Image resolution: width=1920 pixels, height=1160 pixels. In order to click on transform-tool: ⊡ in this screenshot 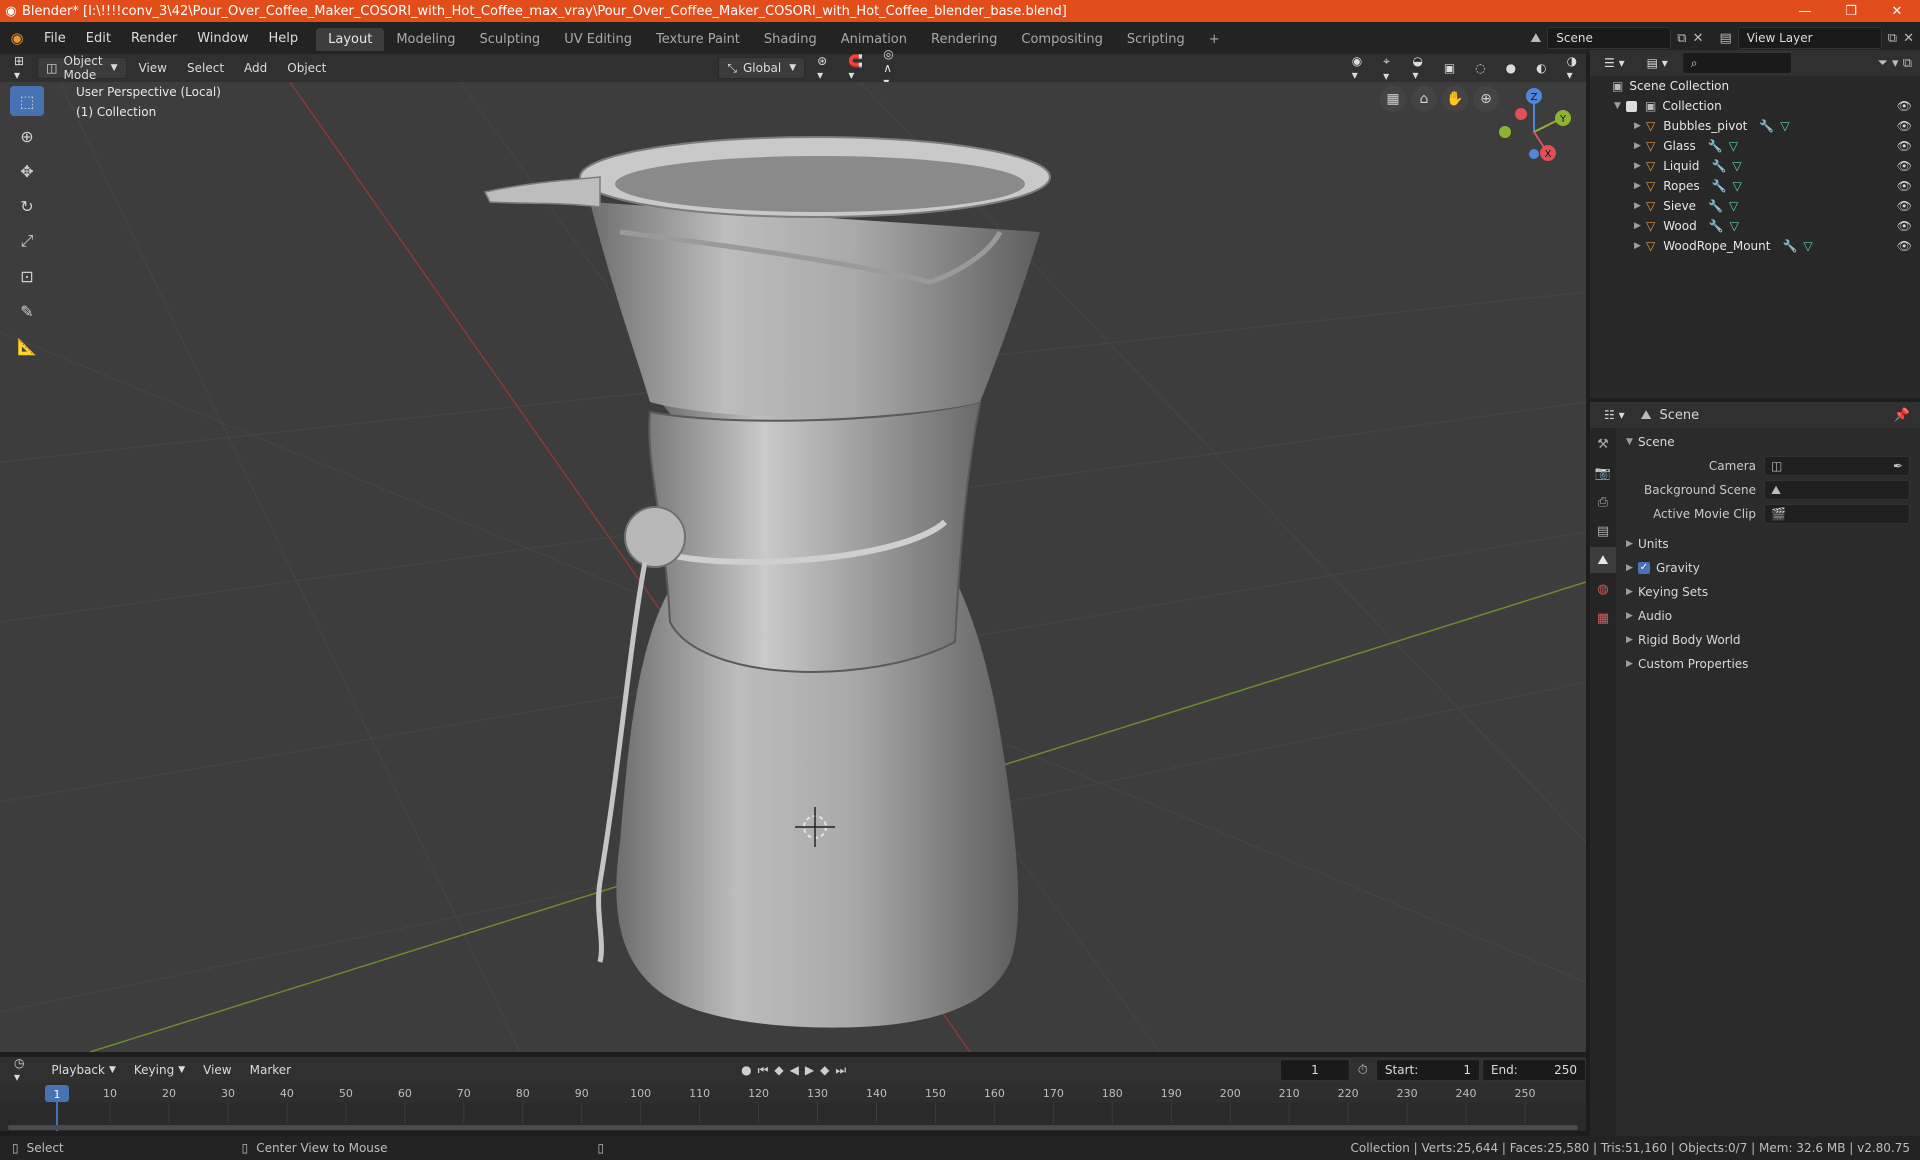, I will do `click(27, 276)`.